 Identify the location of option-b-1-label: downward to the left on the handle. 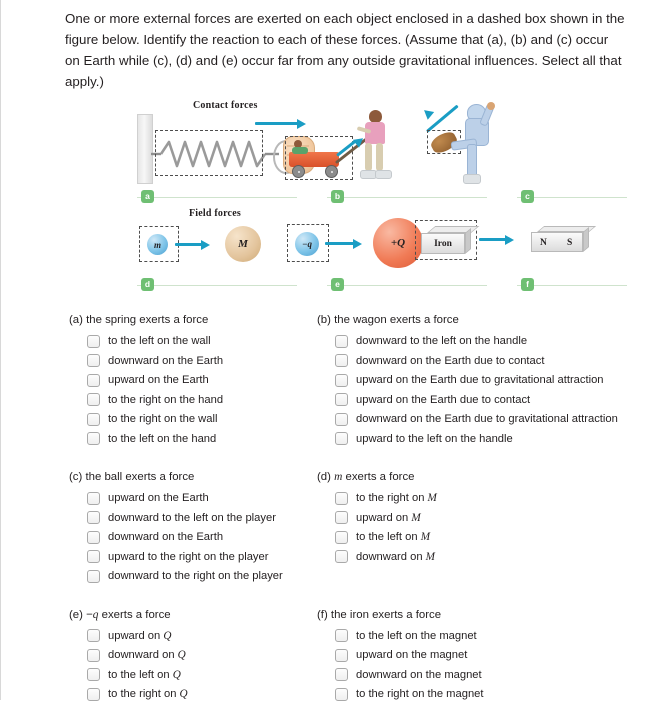
(442, 341).